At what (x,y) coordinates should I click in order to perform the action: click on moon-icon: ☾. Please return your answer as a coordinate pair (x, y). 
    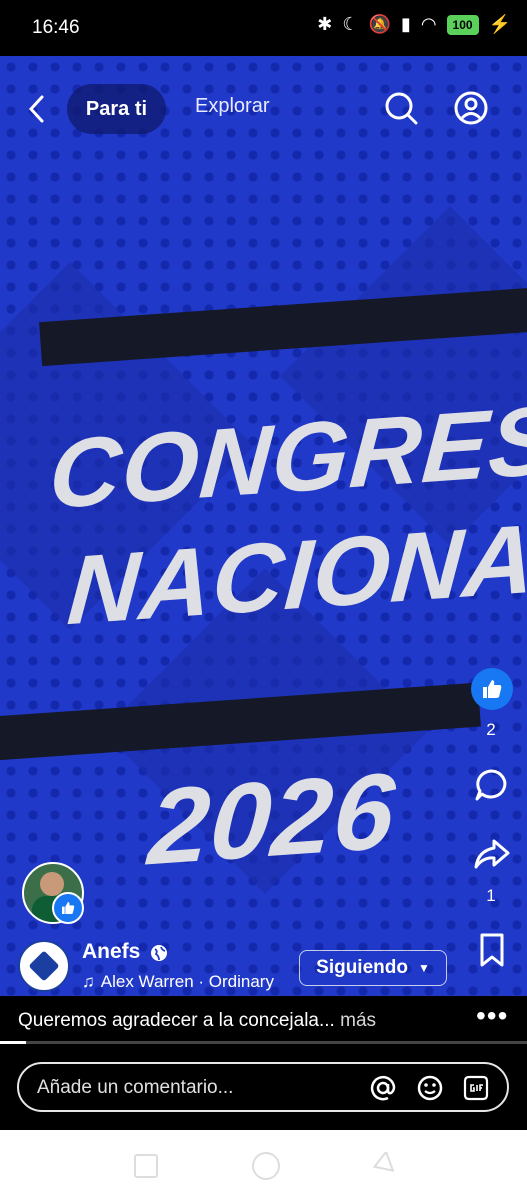
    Looking at the image, I should click on (350, 24).